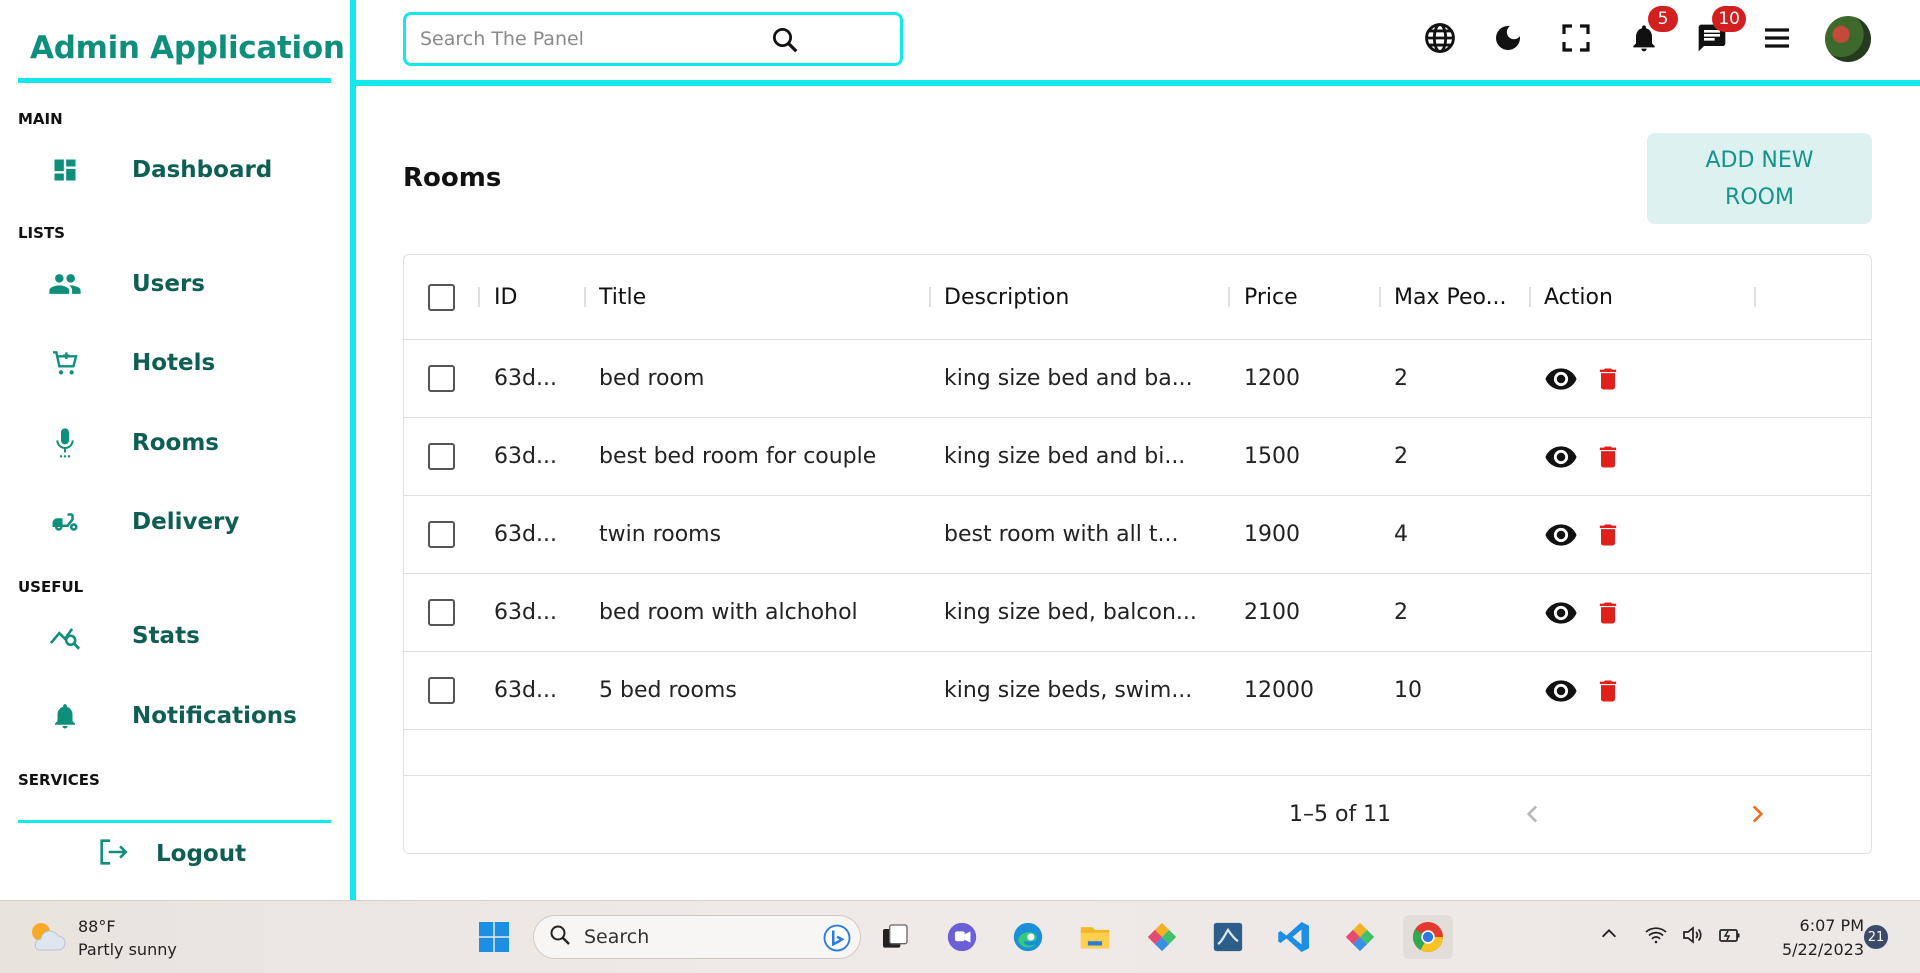 The image size is (1920, 973). Describe the element at coordinates (1084, 297) in the screenshot. I see `column-header-description: Description` at that location.